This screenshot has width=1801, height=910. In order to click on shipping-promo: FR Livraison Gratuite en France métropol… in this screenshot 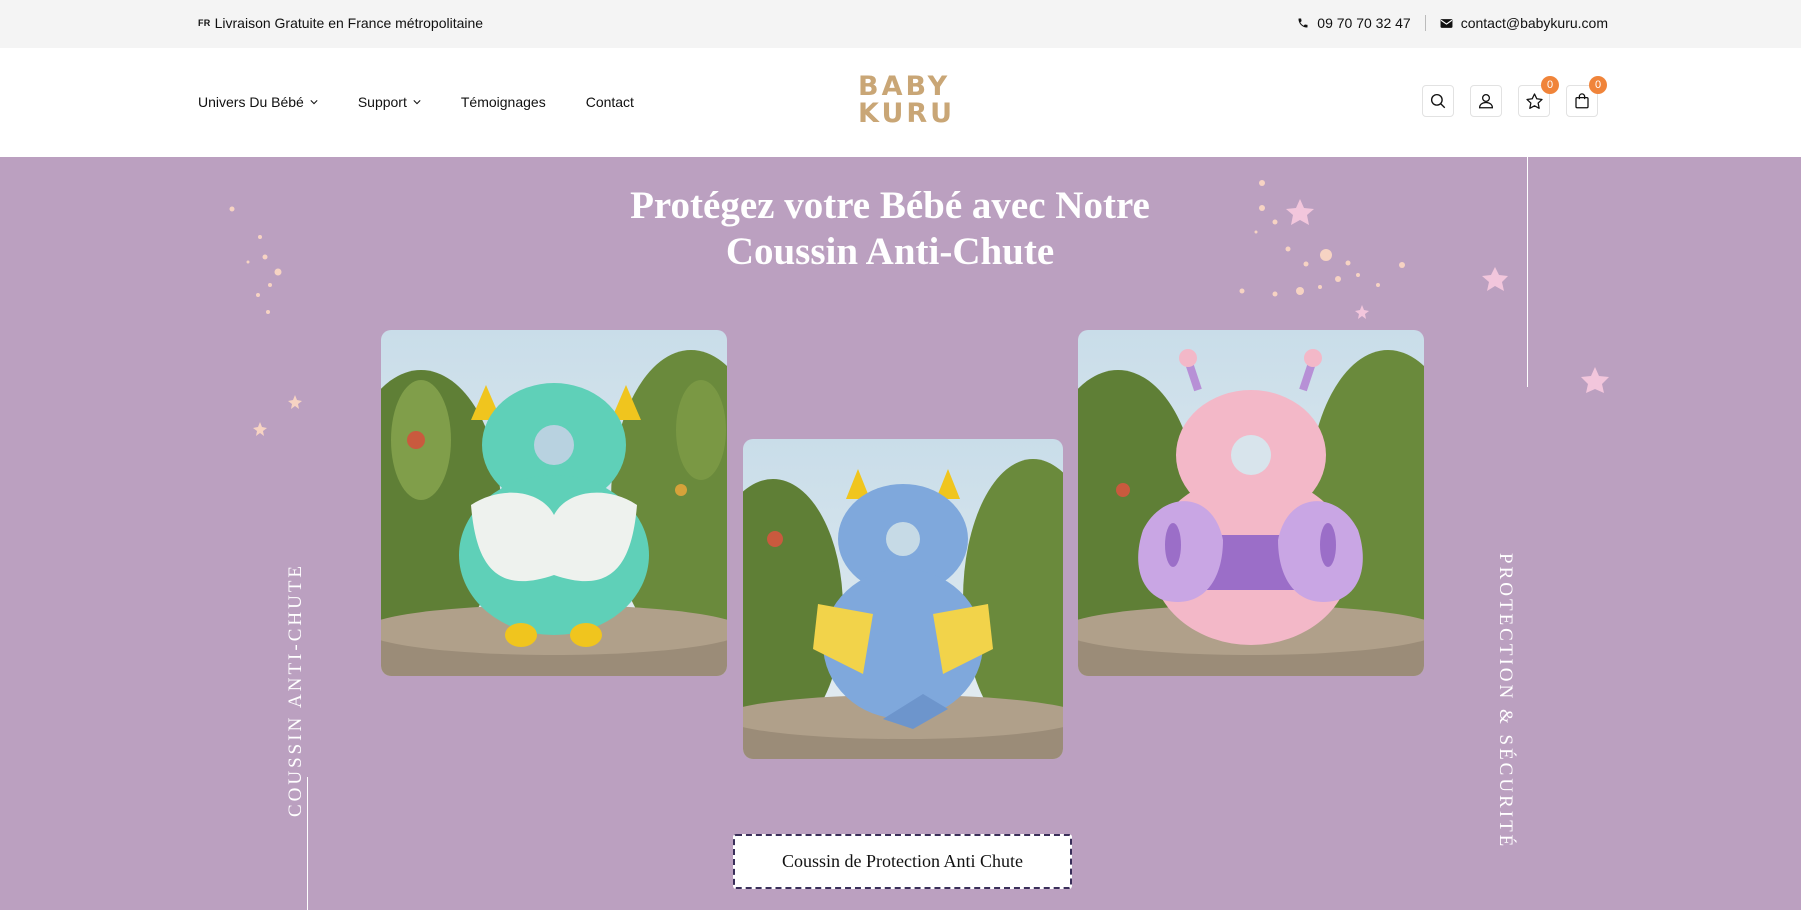, I will do `click(340, 23)`.